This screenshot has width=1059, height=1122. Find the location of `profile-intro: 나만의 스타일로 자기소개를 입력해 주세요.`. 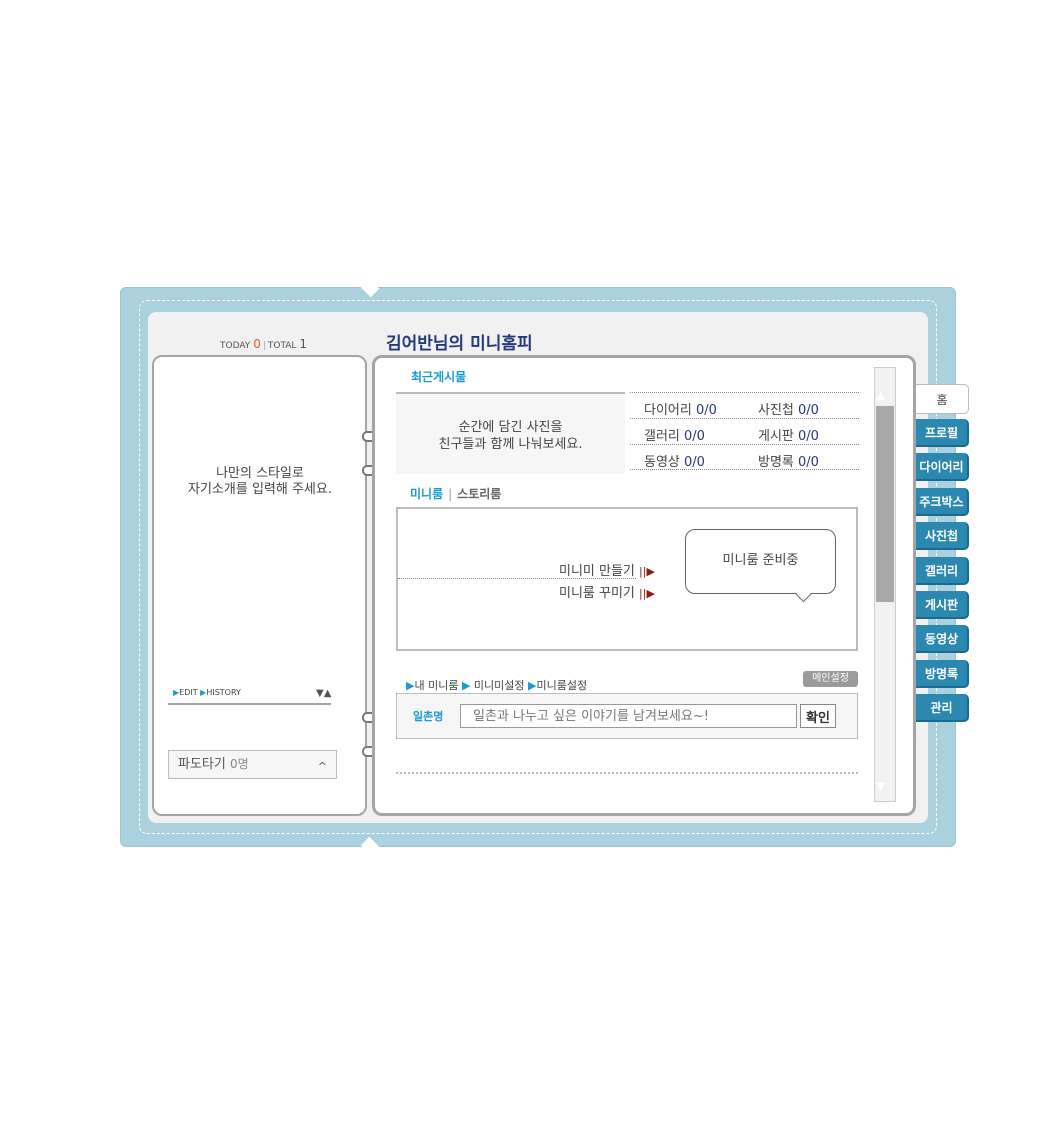

profile-intro: 나만의 스타일로 자기소개를 입력해 주세요. is located at coordinates (260, 482).